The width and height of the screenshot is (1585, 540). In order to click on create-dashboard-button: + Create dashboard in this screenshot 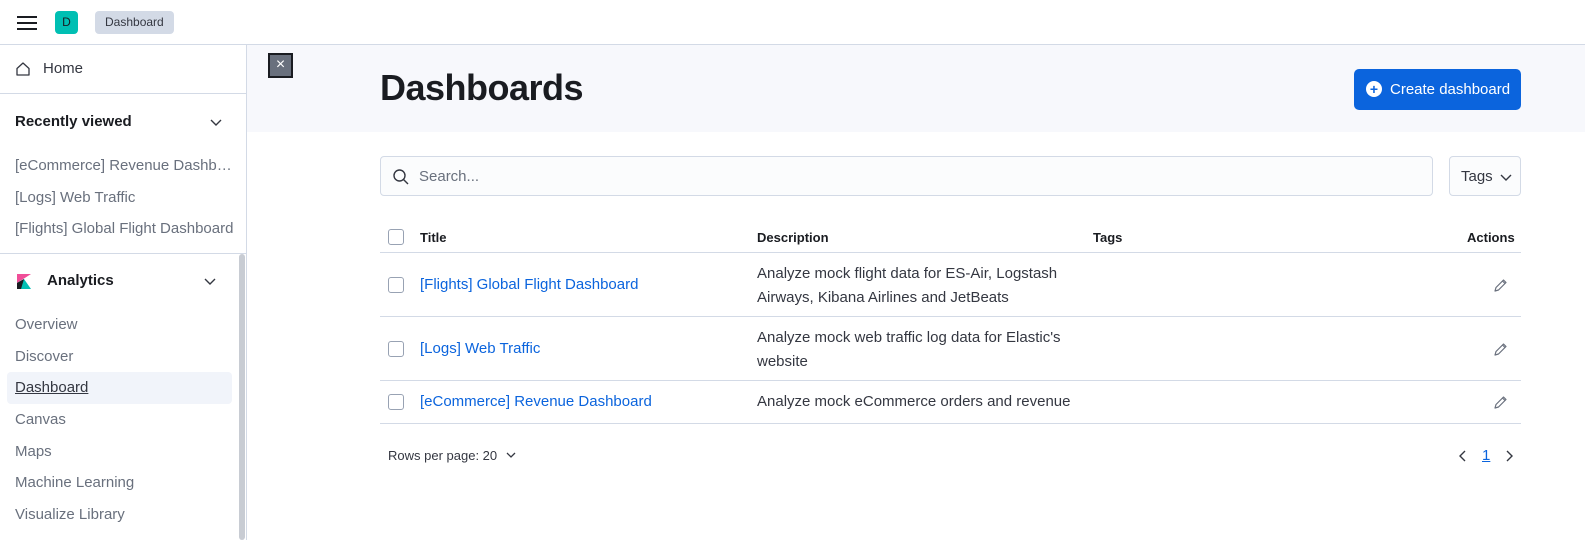, I will do `click(1437, 89)`.